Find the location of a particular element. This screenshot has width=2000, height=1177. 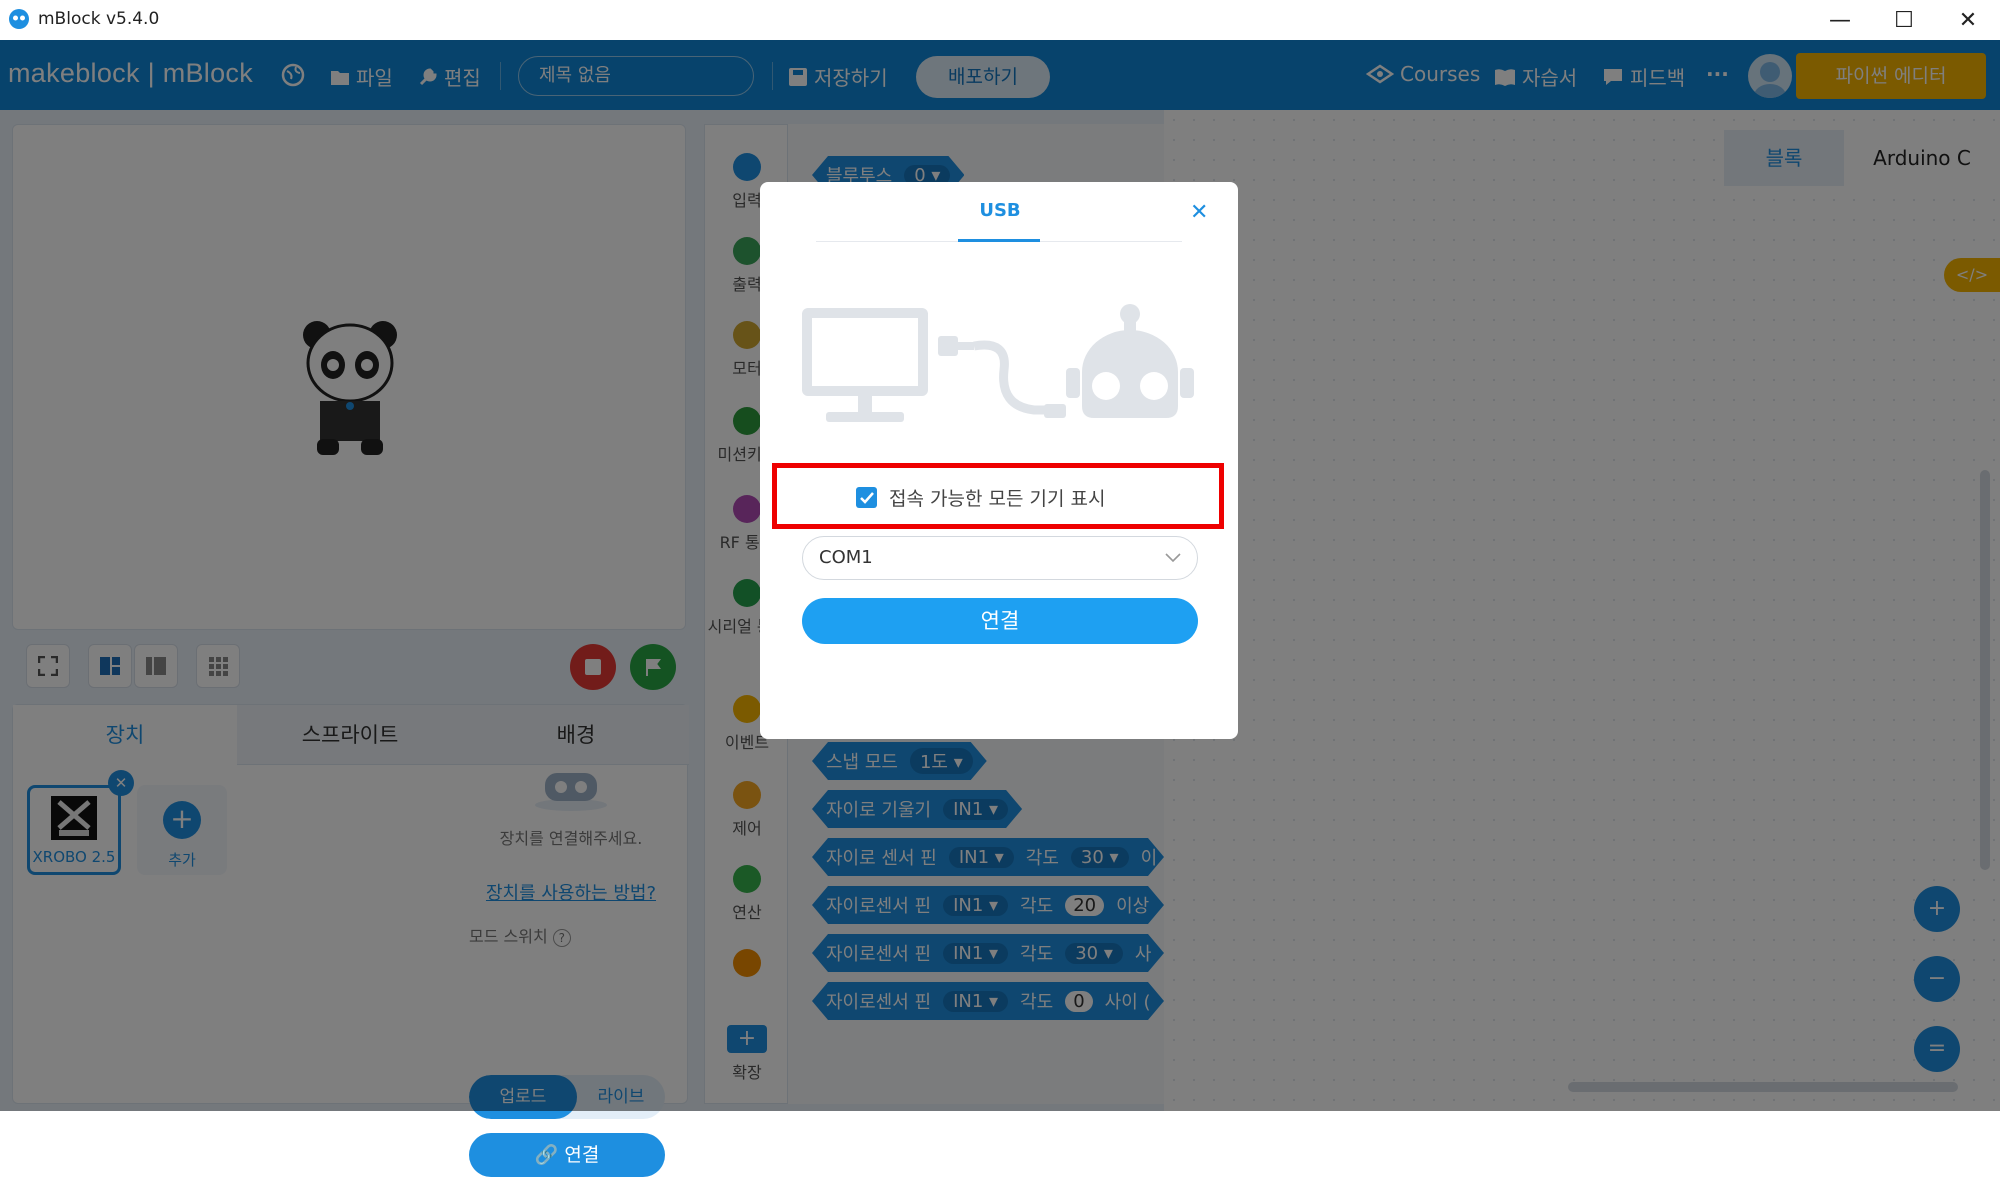

device-connect-button: 🔗 연결 is located at coordinates (567, 1155).